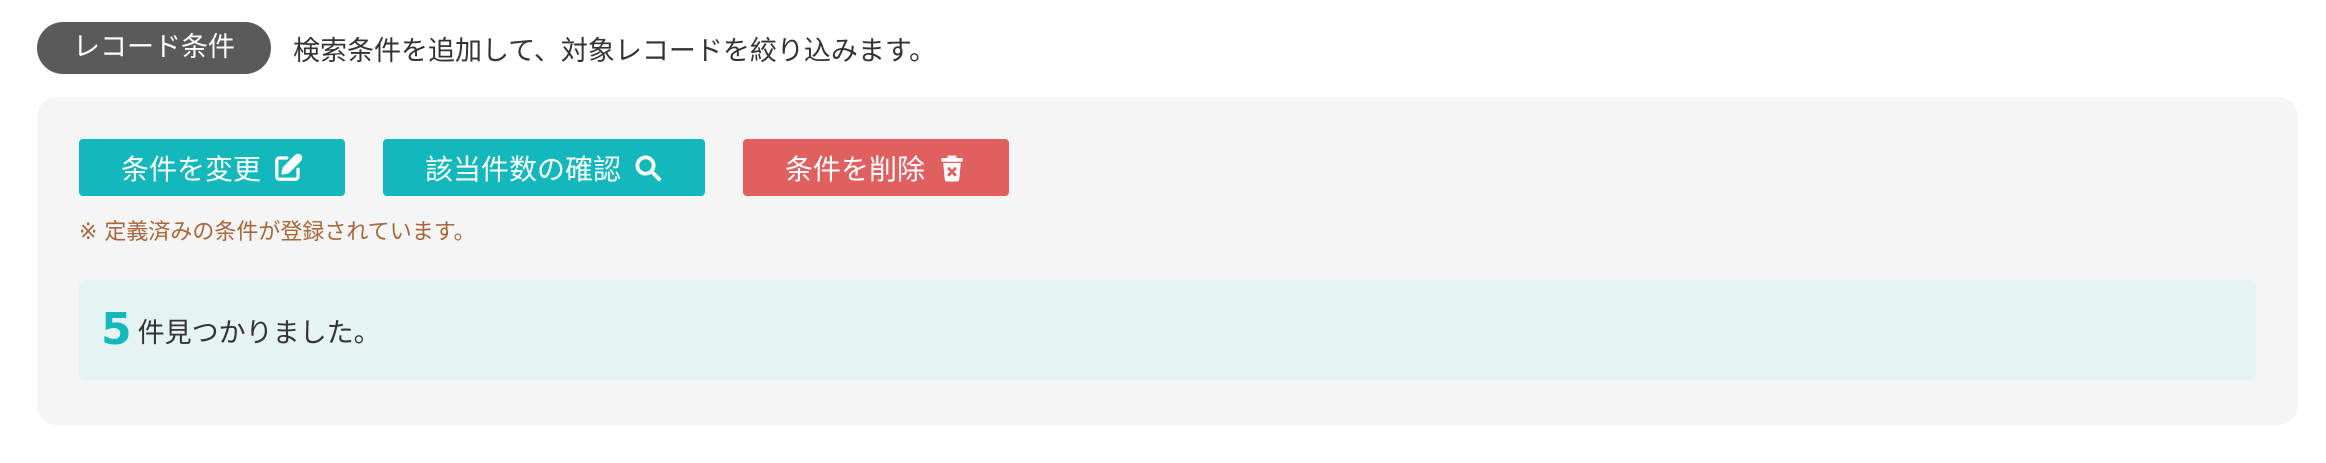 This screenshot has width=2326, height=463. I want to click on section-description: 検索条件を追加して、対象レコードを絞り込みます。, so click(615, 51).